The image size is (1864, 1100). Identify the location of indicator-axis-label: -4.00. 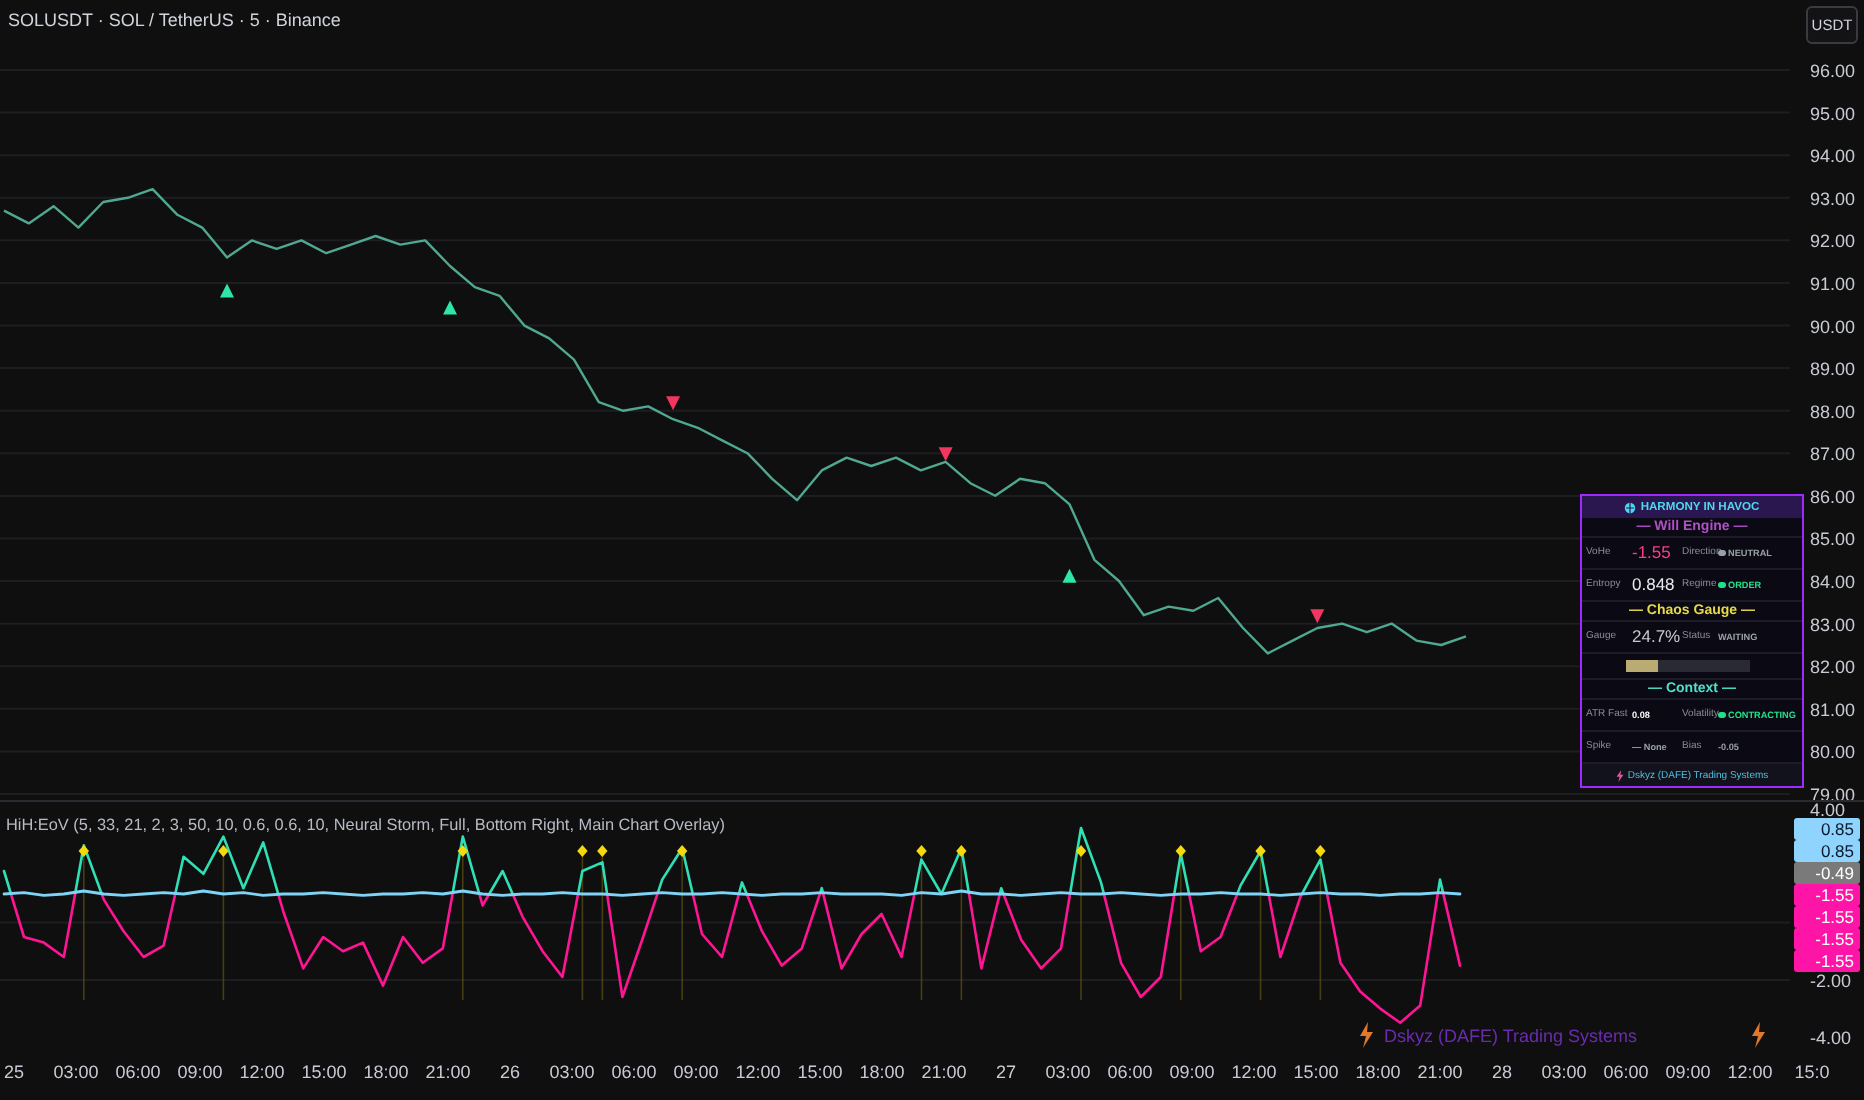
(1831, 1038).